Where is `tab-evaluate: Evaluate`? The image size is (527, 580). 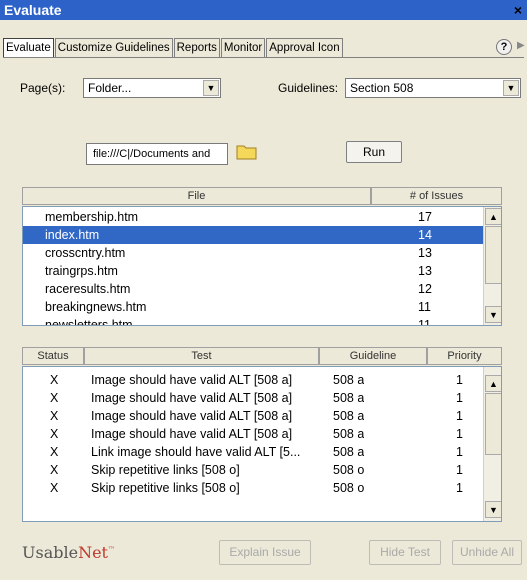 tab-evaluate: Evaluate is located at coordinates (28, 47).